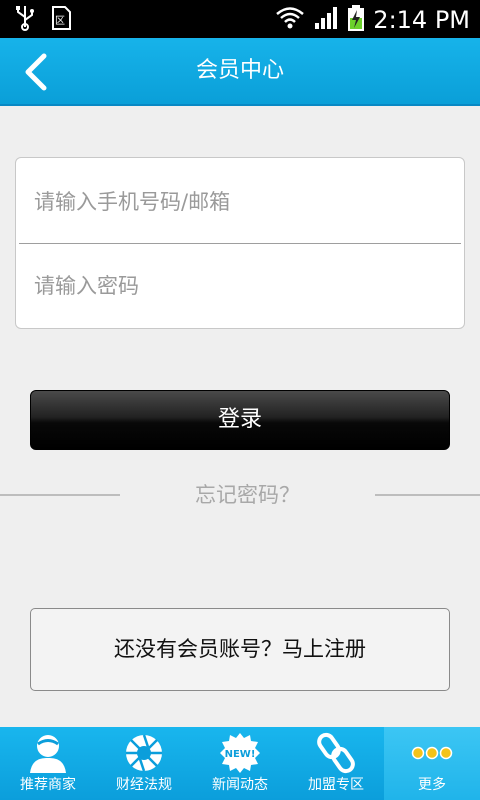 The height and width of the screenshot is (800, 480). Describe the element at coordinates (240, 420) in the screenshot. I see `login-button: 登录` at that location.